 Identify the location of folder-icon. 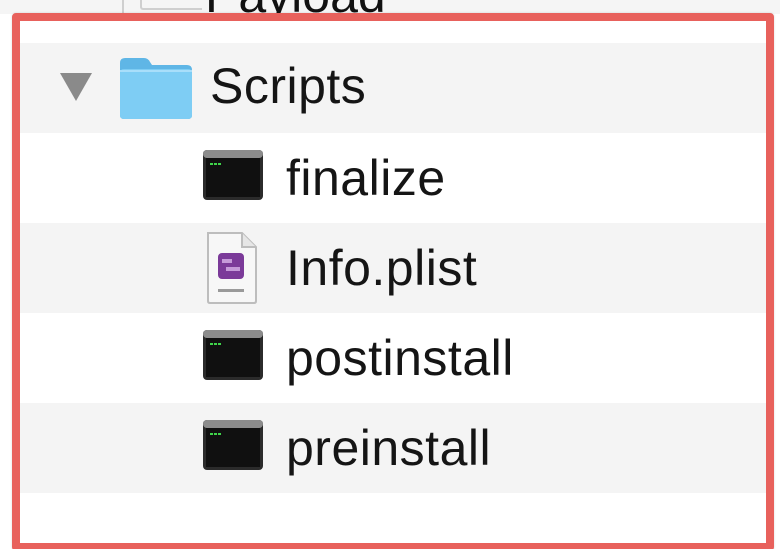
(156, 88).